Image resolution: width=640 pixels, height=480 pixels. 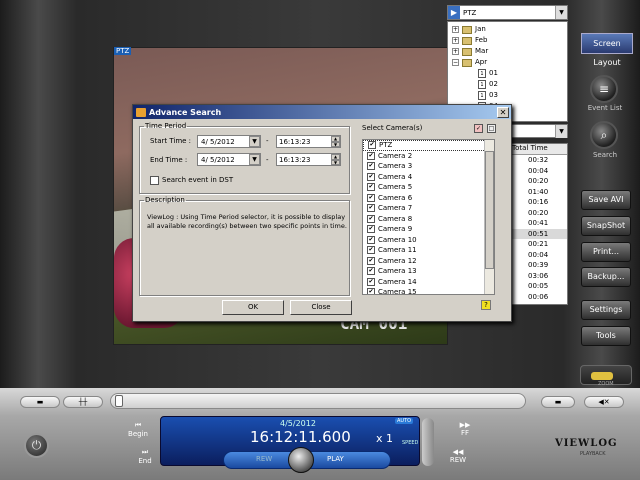 What do you see at coordinates (606, 310) in the screenshot?
I see `settings-button: Settings` at bounding box center [606, 310].